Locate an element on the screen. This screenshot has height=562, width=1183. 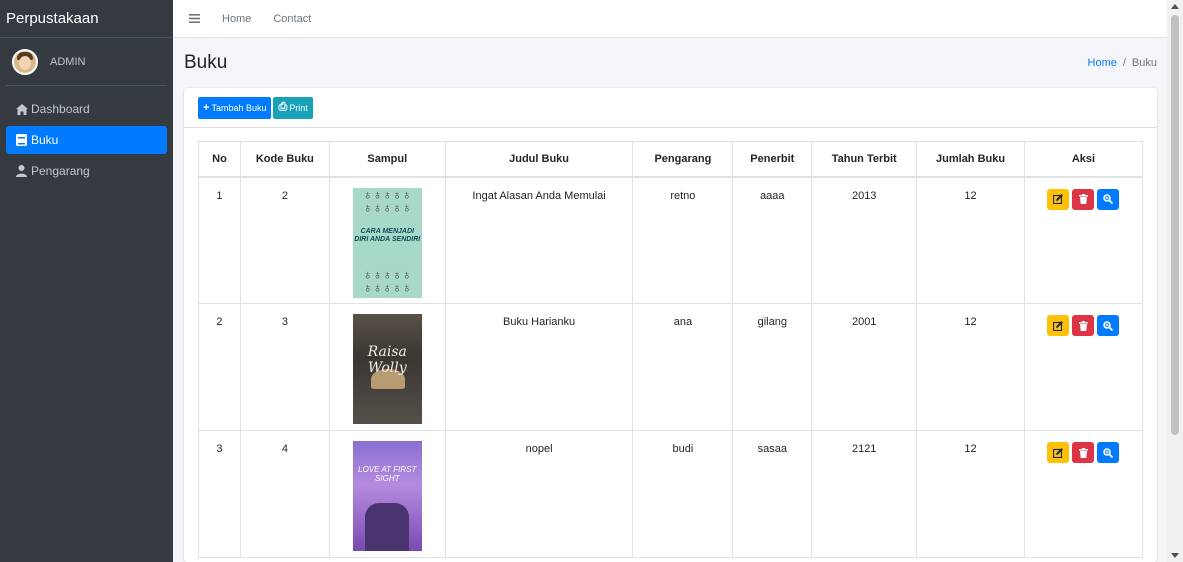
nav-link-home: Home is located at coordinates (236, 19).